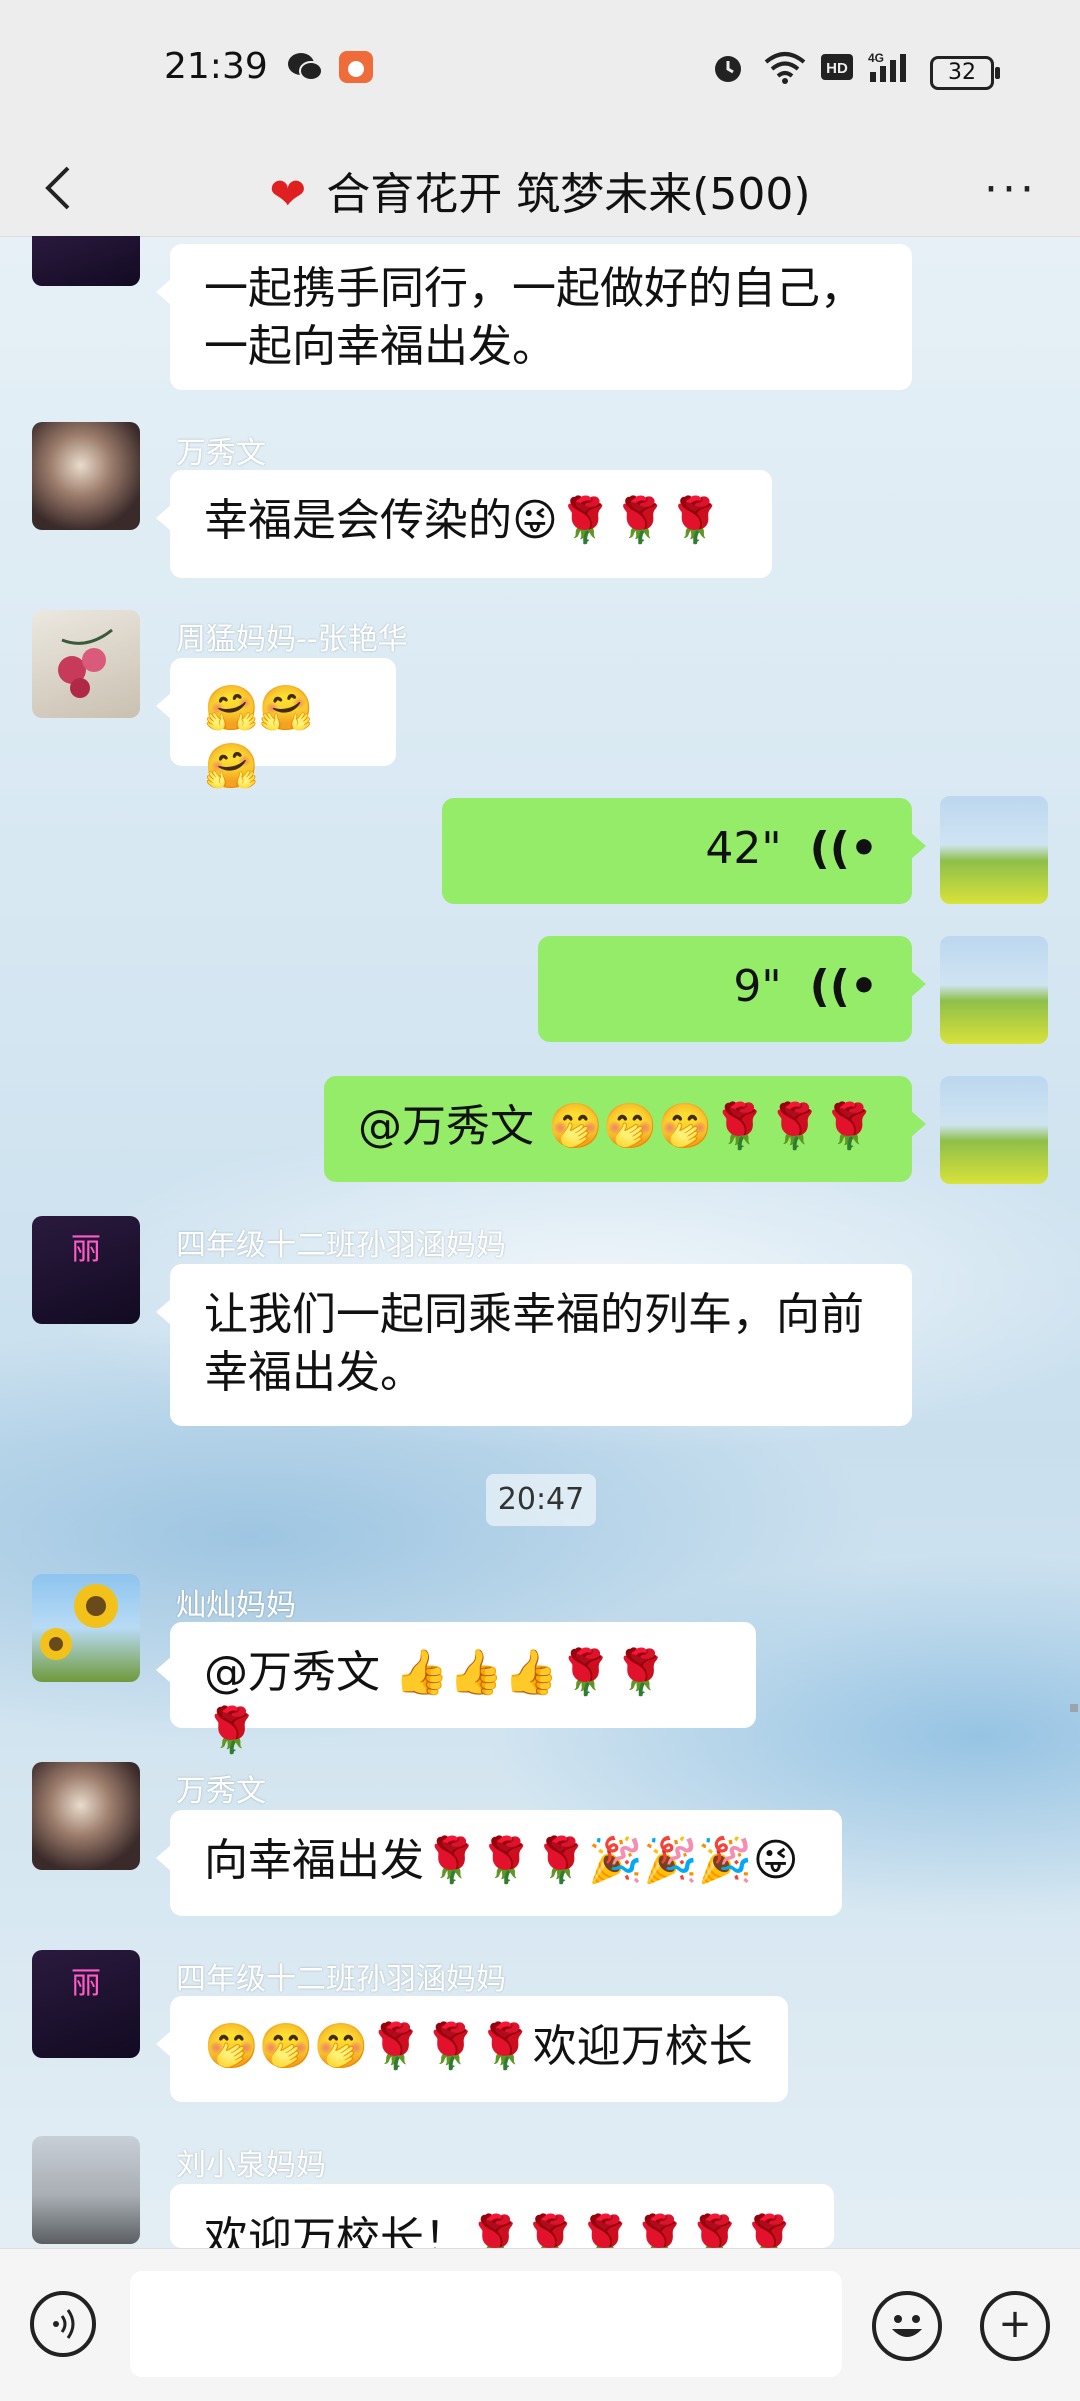  I want to click on message-bubble: 让我们一起同乘幸福的列车，向前 幸福出发。, so click(534, 1345).